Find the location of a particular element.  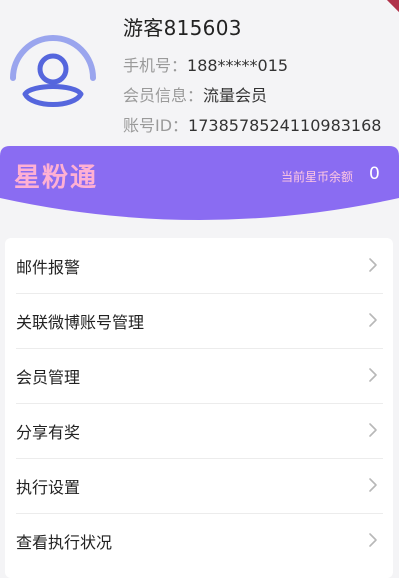

member-row: 会员信息：流量会员 is located at coordinates (195, 94).